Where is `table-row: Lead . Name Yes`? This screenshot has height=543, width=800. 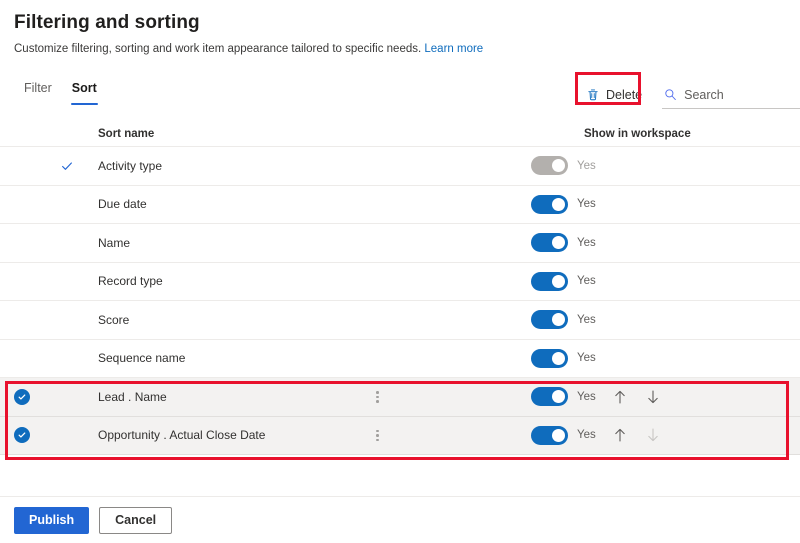
table-row: Lead . Name Yes is located at coordinates (400, 397).